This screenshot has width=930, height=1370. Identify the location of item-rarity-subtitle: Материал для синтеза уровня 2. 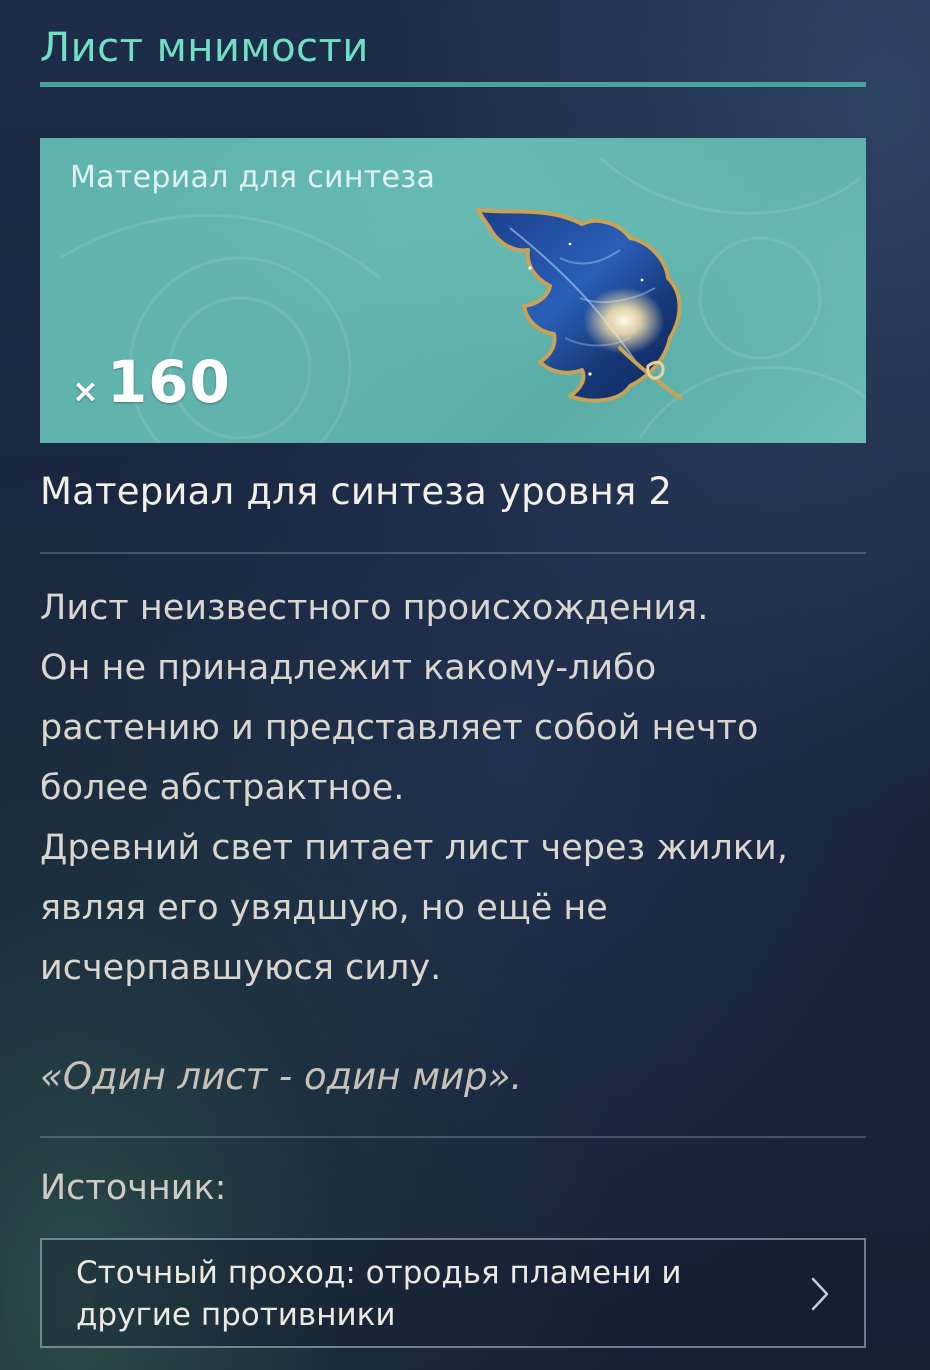
(356, 491).